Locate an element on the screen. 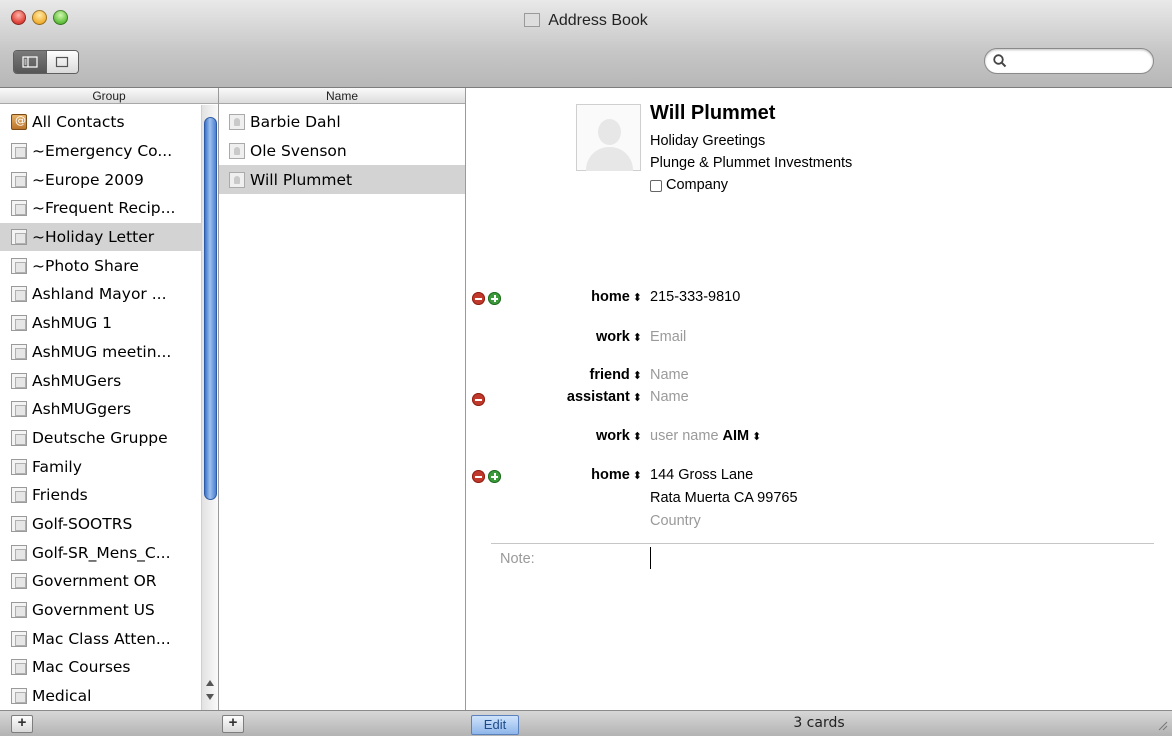 The image size is (1172, 736). group-item: ~Photo Share is located at coordinates (100, 265).